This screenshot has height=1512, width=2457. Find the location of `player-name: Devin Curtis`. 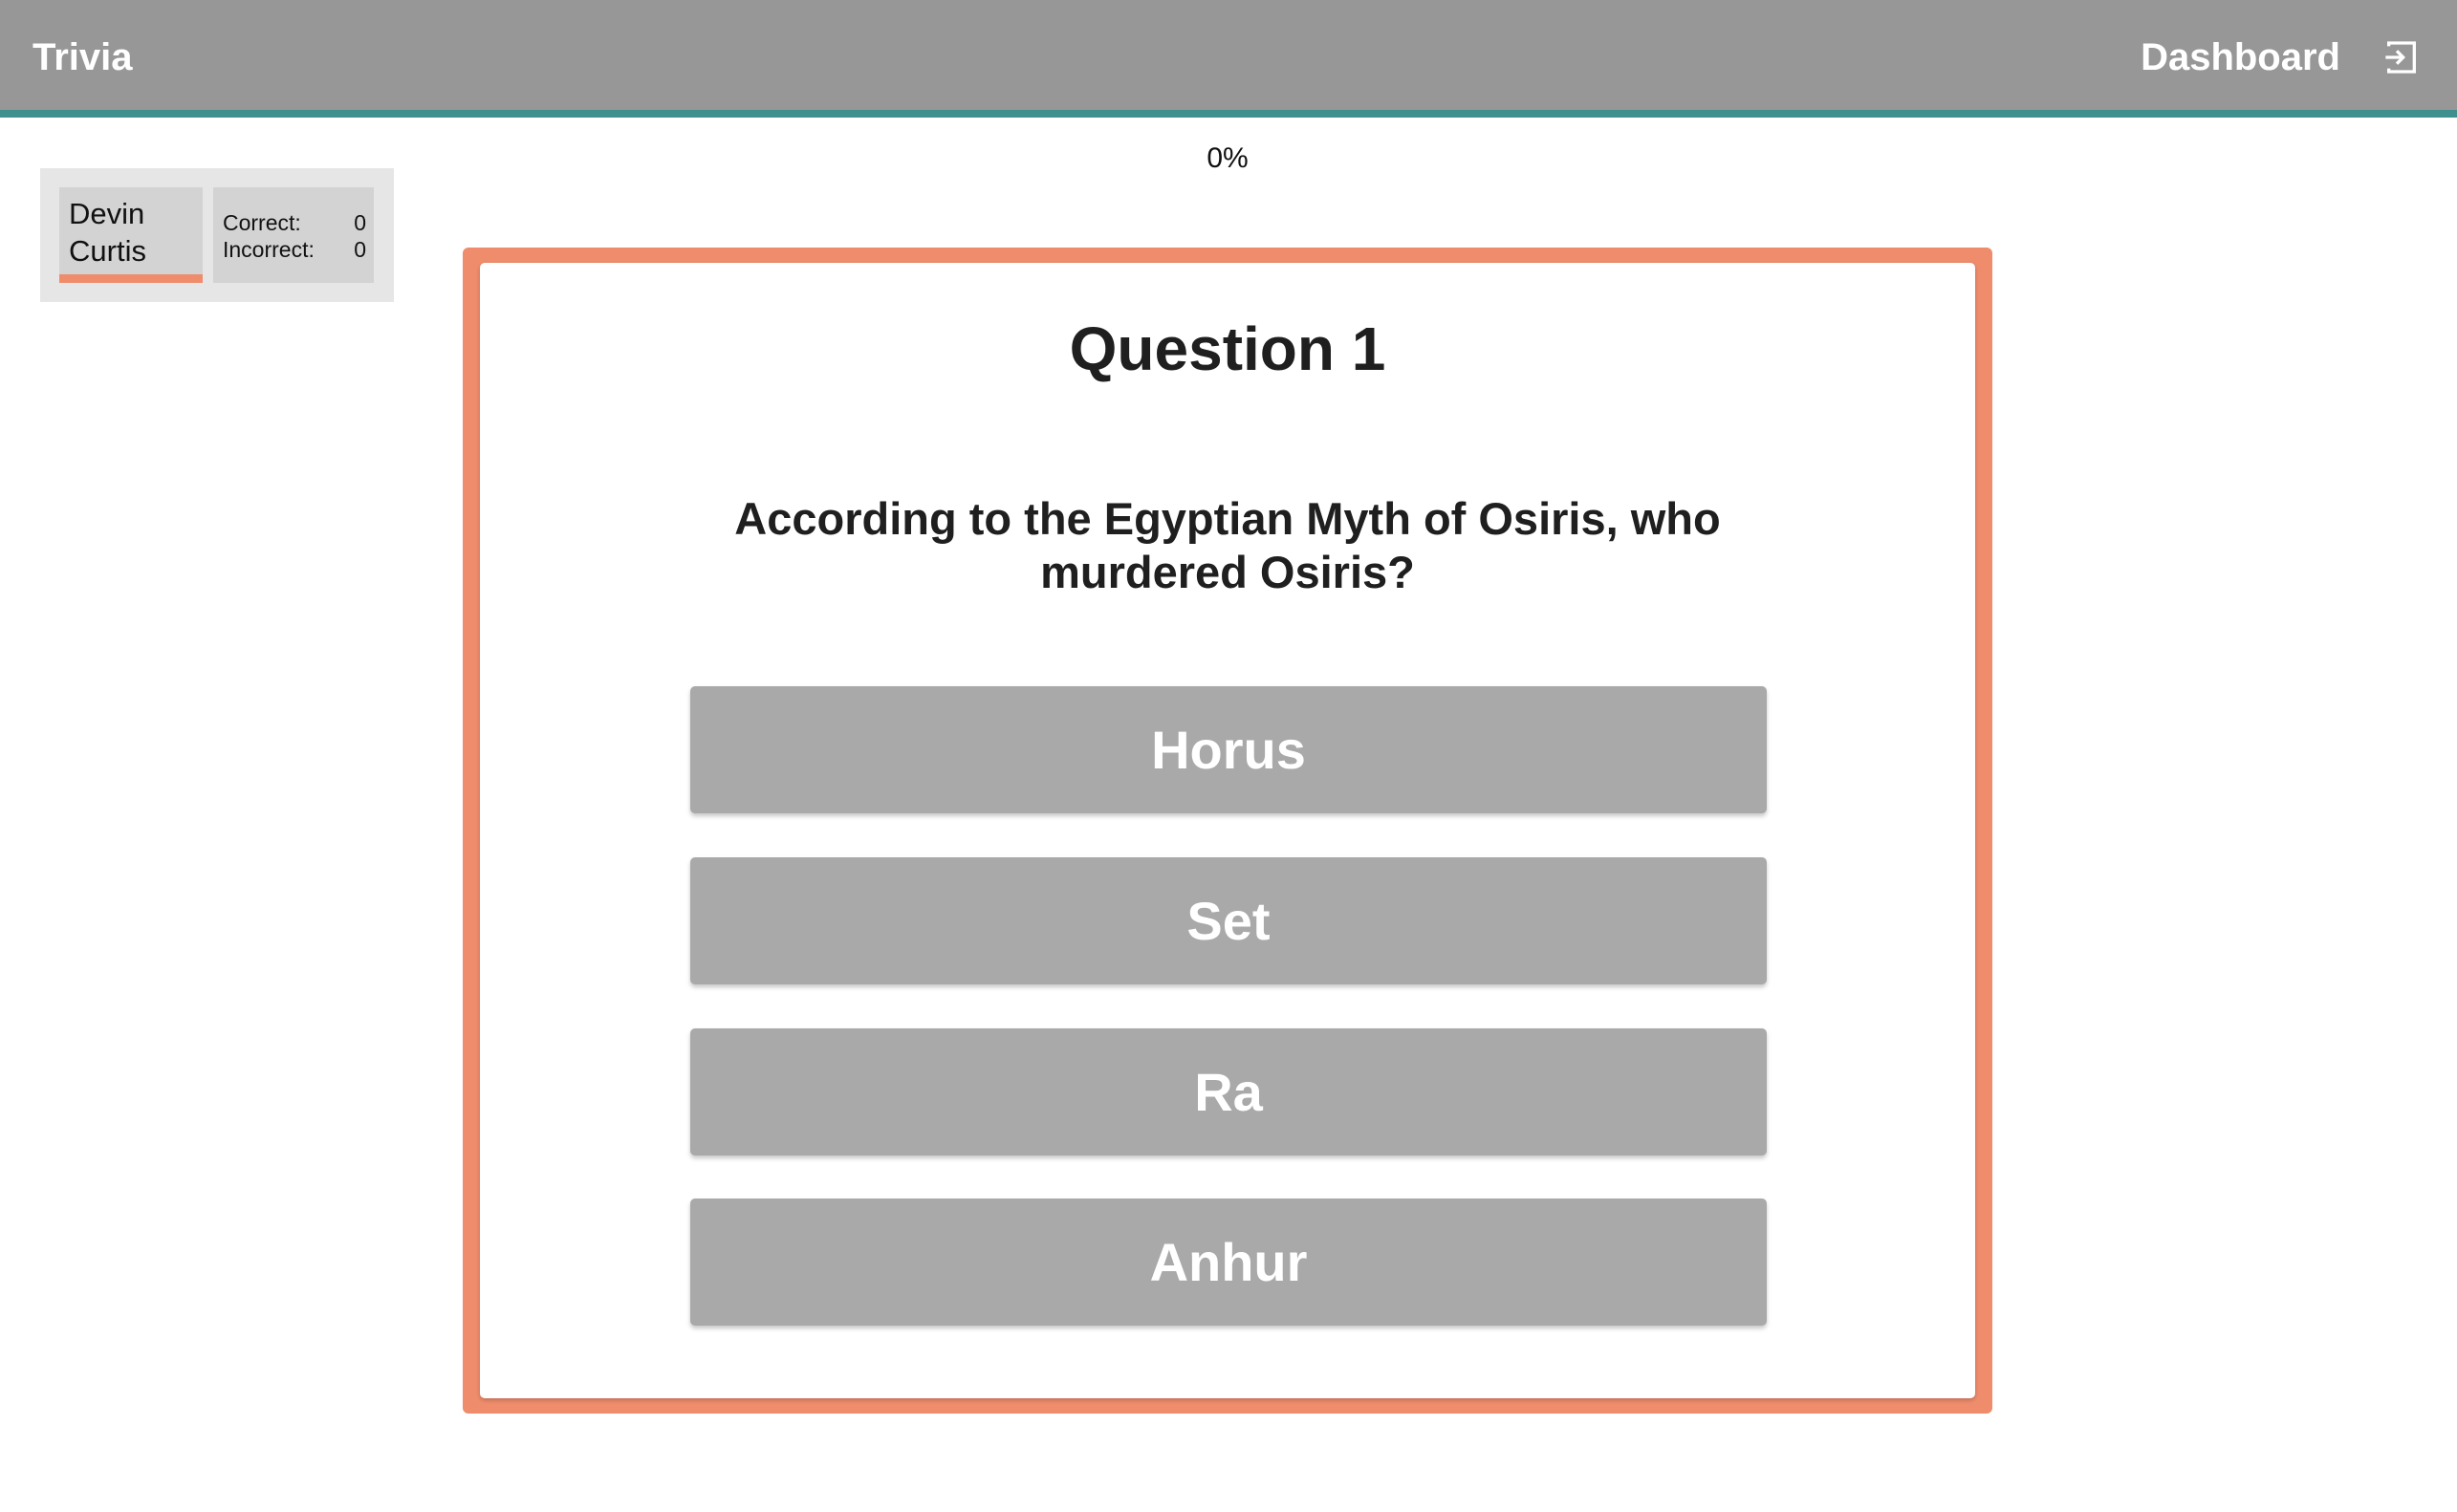

player-name: Devin Curtis is located at coordinates (108, 232).